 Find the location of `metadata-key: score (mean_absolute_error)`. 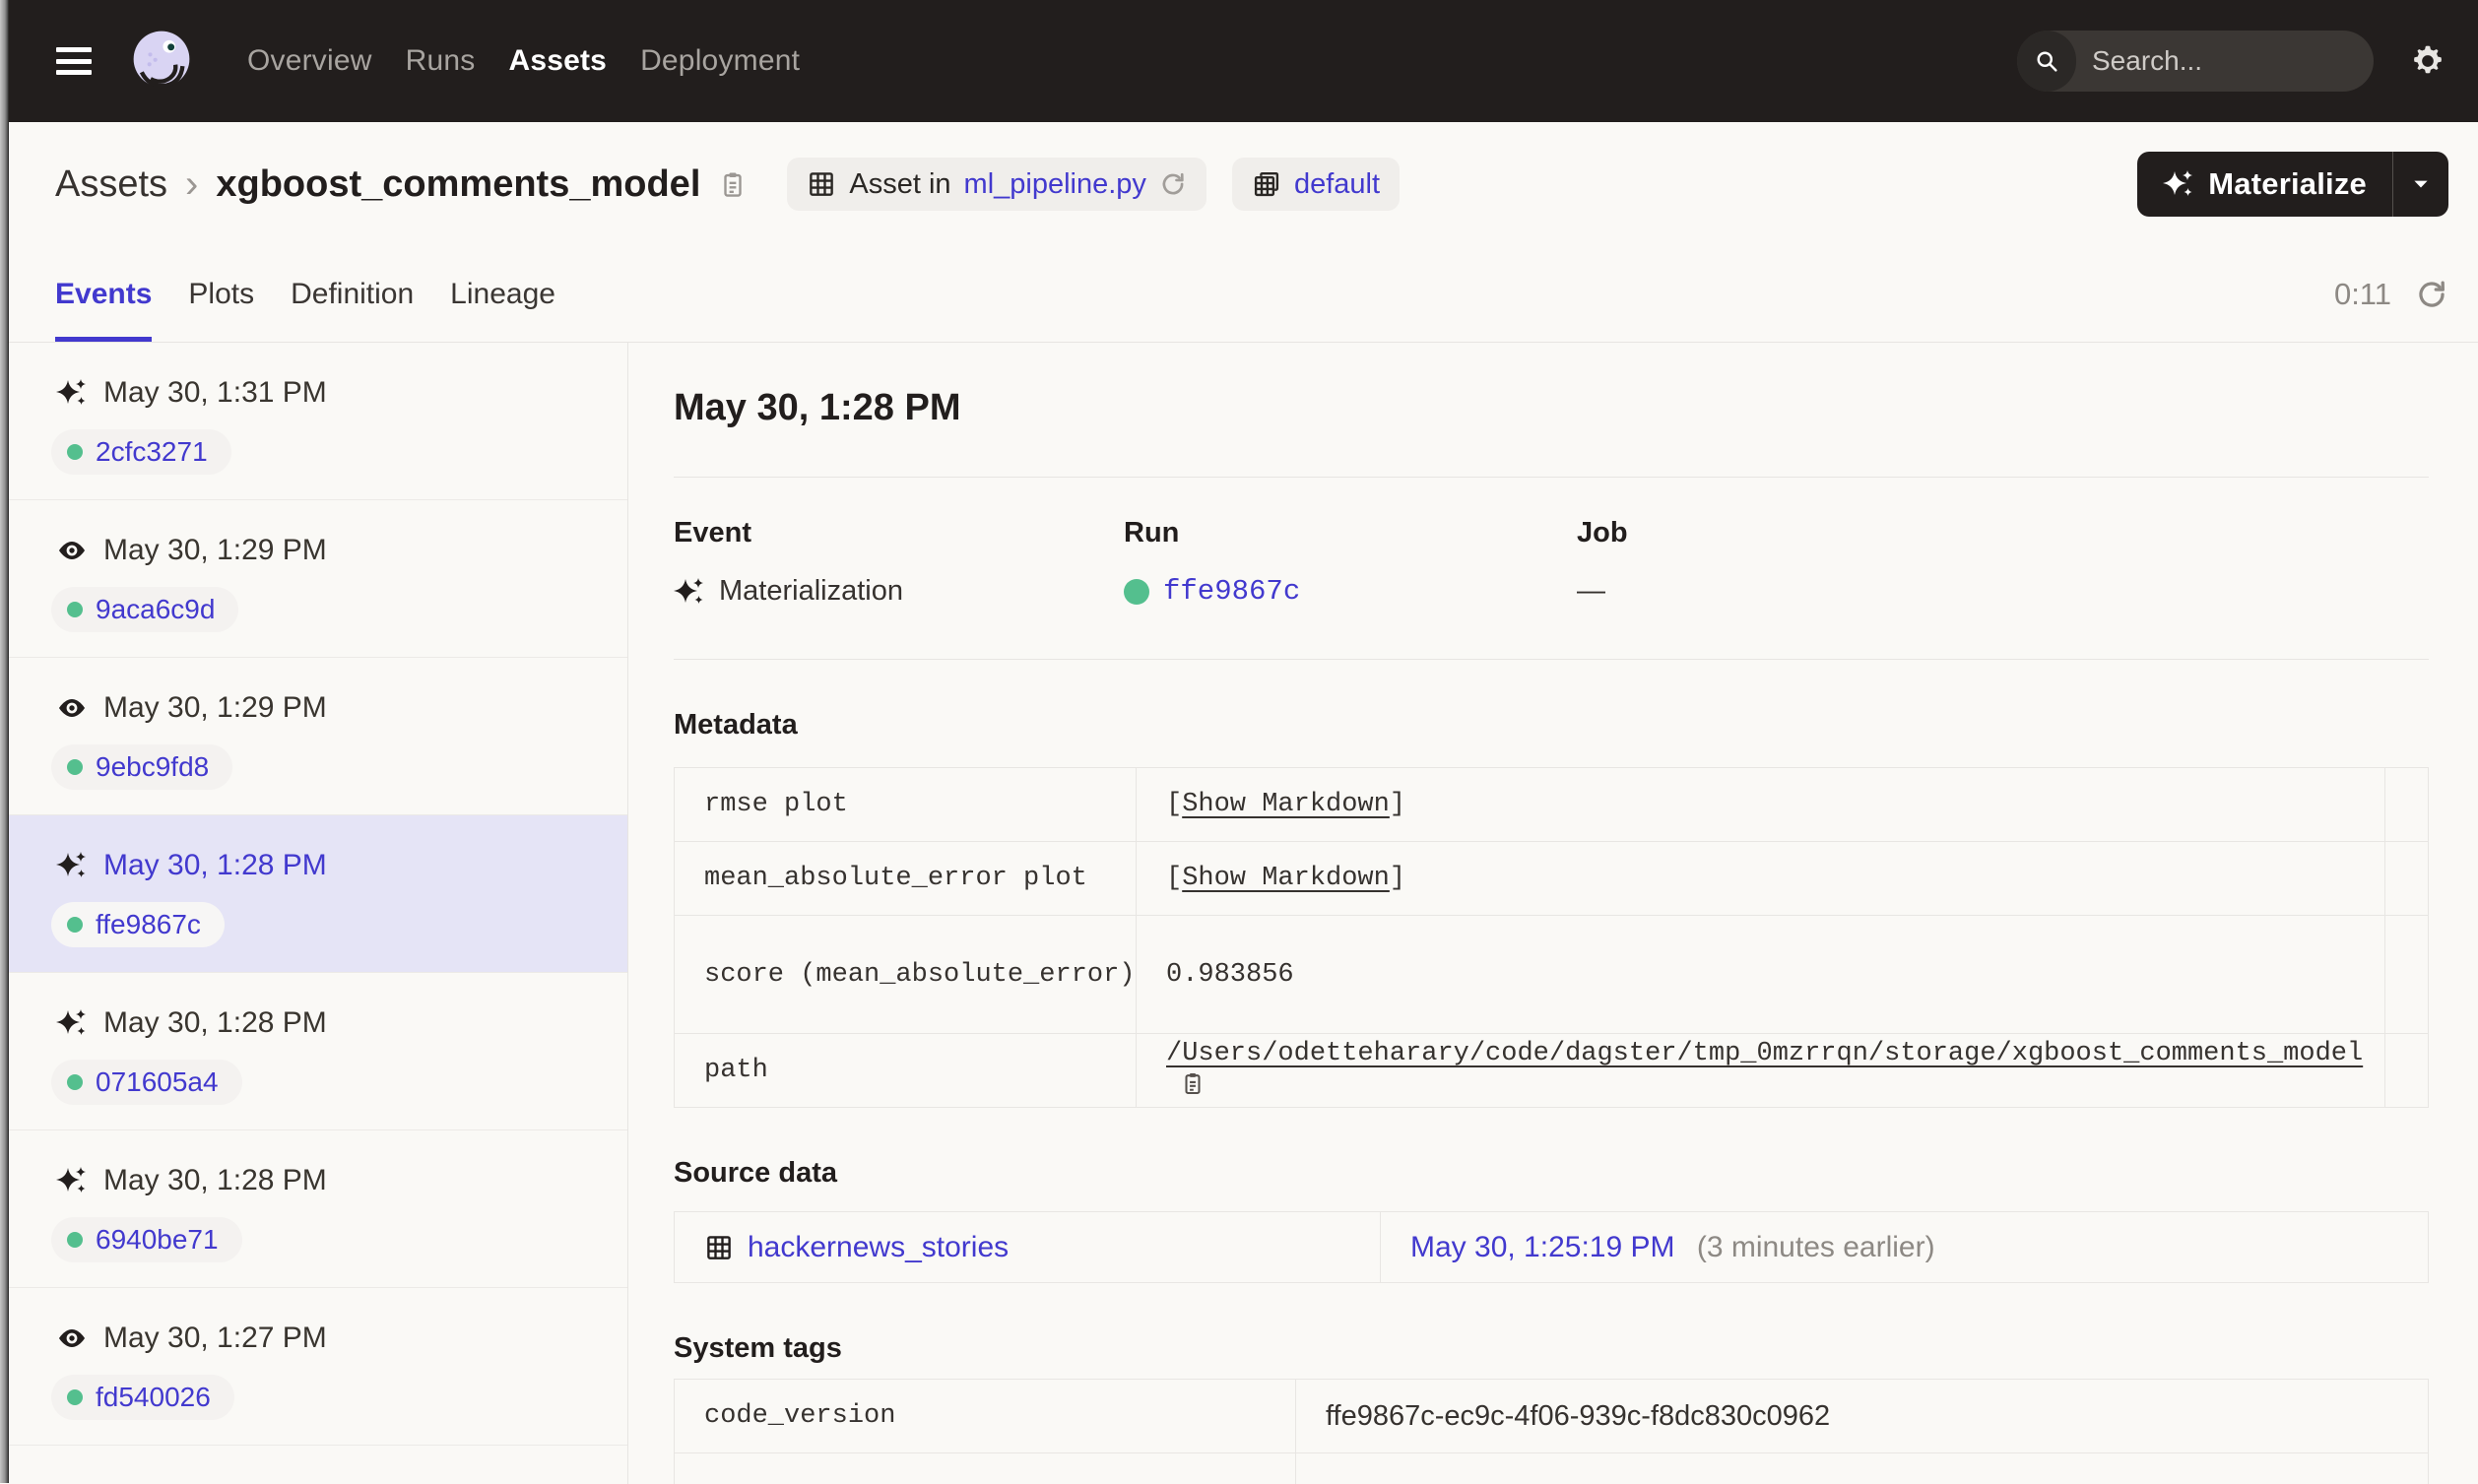

metadata-key: score (mean_absolute_error) is located at coordinates (906, 975).